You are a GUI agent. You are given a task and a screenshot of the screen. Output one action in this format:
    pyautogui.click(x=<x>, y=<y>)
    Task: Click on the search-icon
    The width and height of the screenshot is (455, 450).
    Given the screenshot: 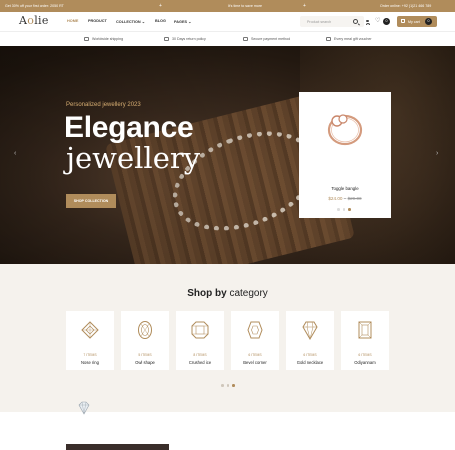 What is the action you would take?
    pyautogui.click(x=355, y=21)
    